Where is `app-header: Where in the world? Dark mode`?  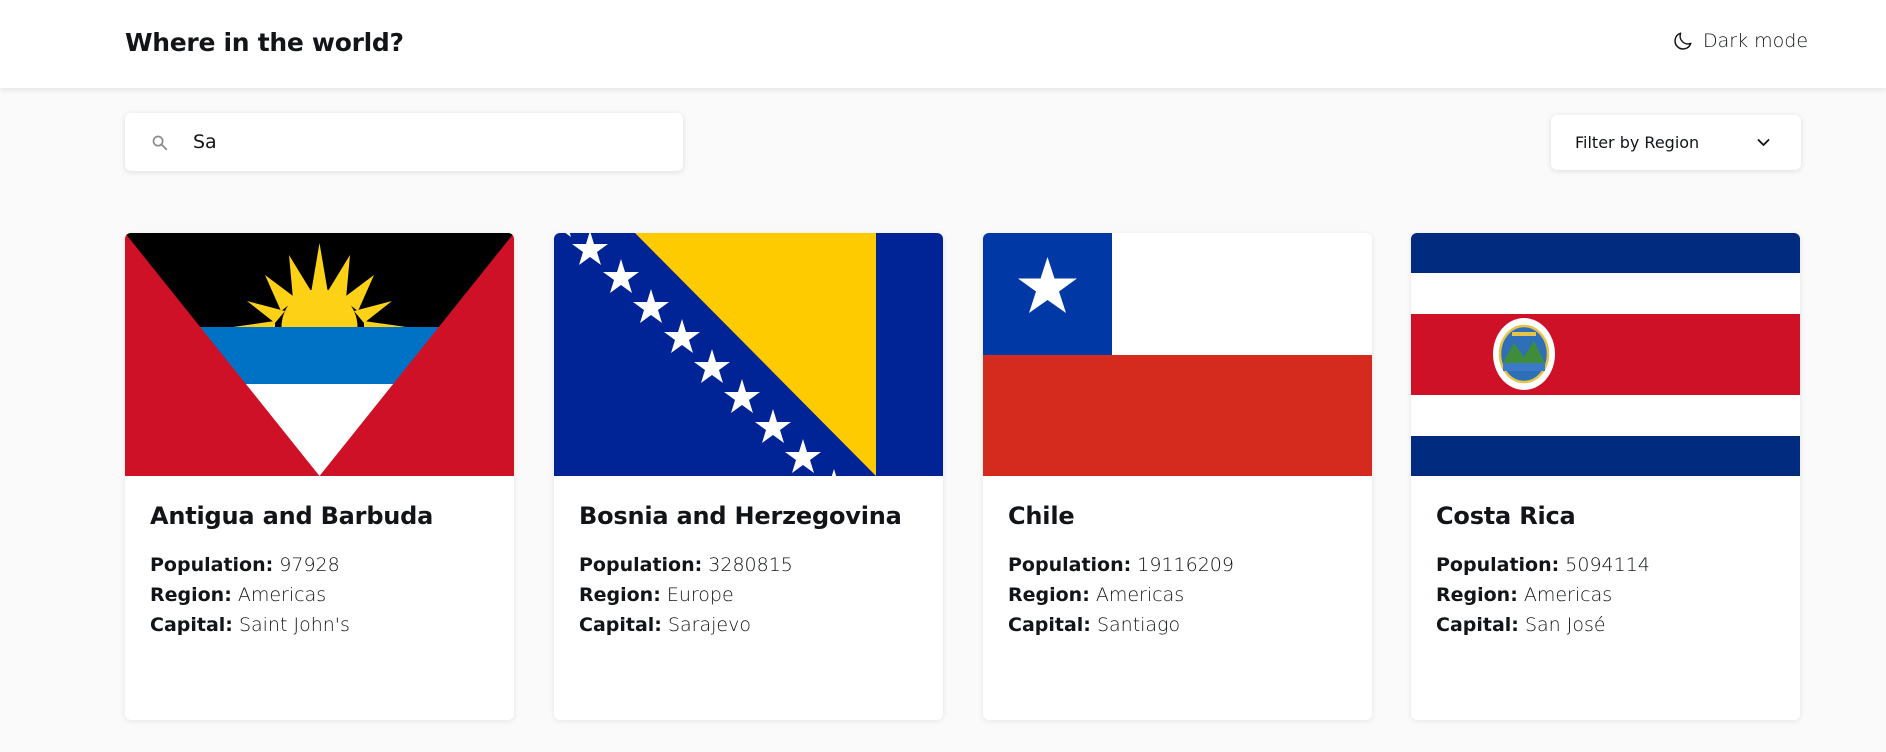 app-header: Where in the world? Dark mode is located at coordinates (943, 44).